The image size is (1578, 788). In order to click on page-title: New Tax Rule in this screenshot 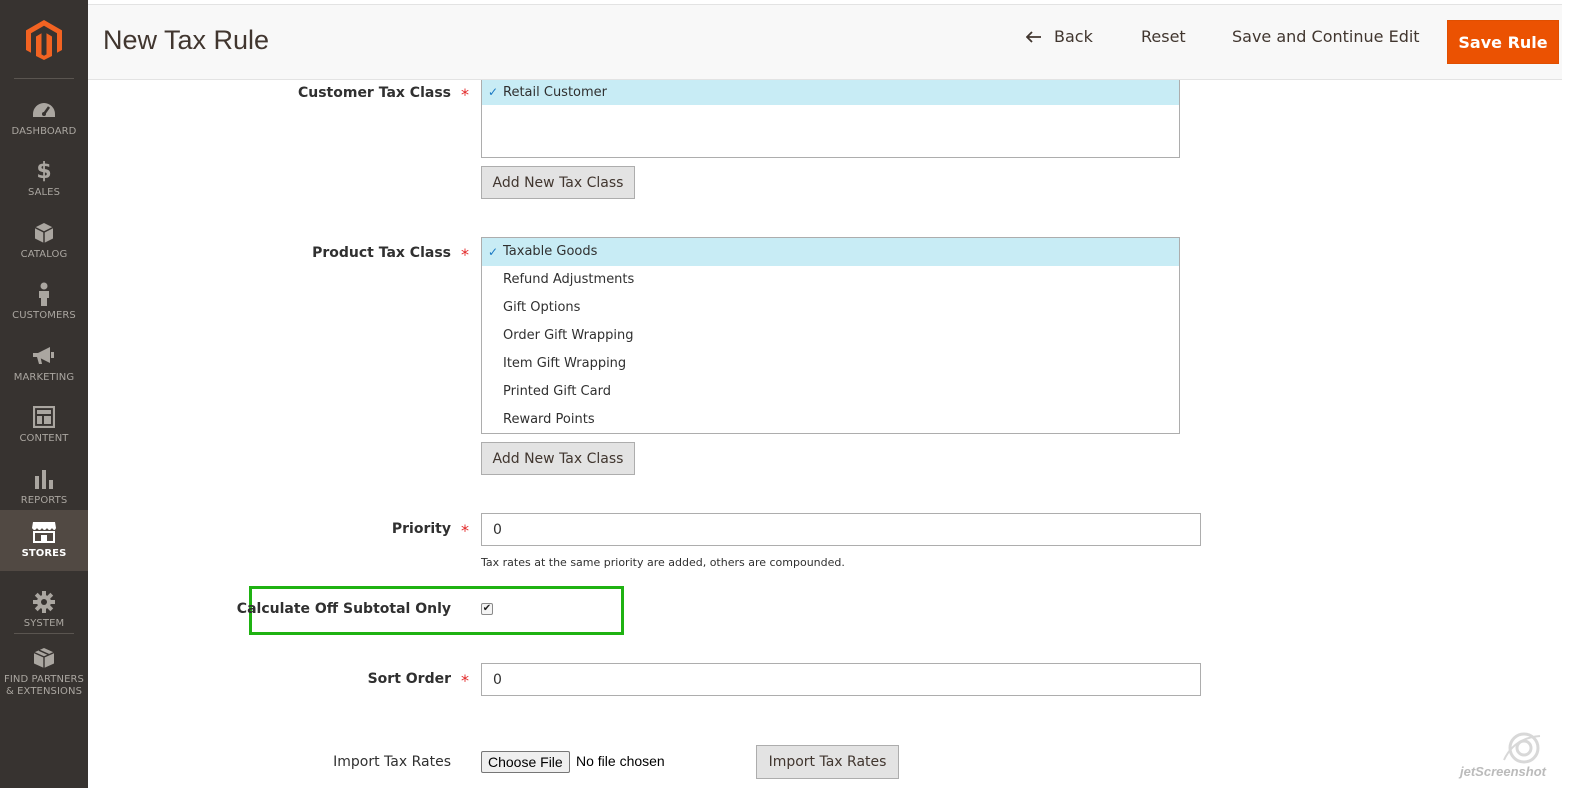, I will do `click(186, 40)`.